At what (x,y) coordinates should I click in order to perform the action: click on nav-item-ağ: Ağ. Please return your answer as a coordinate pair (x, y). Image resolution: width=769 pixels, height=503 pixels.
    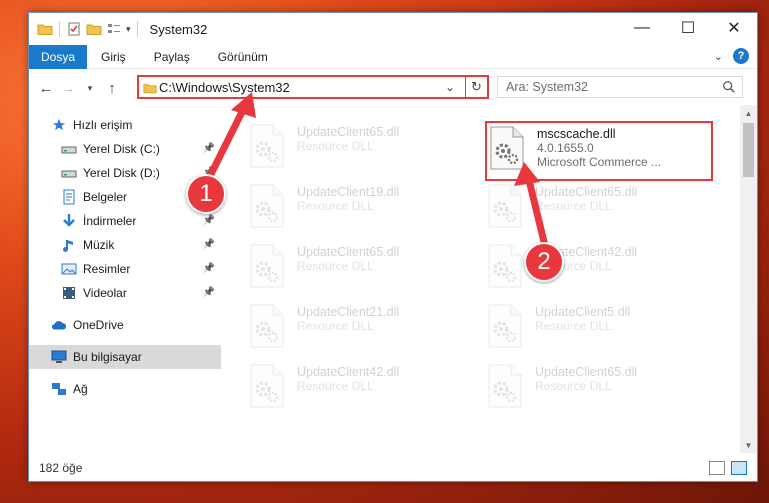
    Looking at the image, I should click on (125, 389).